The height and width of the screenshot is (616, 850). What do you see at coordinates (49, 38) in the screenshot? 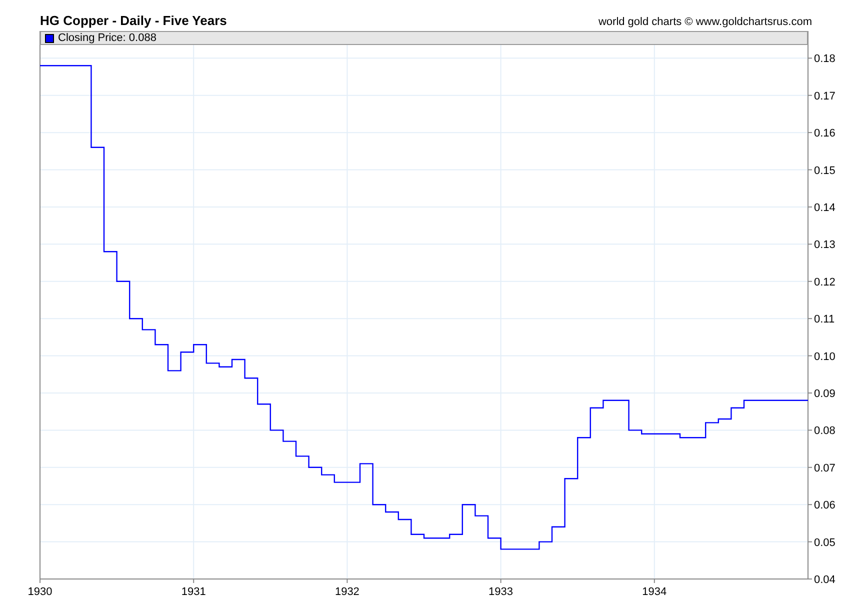
I see `legend-swatch` at bounding box center [49, 38].